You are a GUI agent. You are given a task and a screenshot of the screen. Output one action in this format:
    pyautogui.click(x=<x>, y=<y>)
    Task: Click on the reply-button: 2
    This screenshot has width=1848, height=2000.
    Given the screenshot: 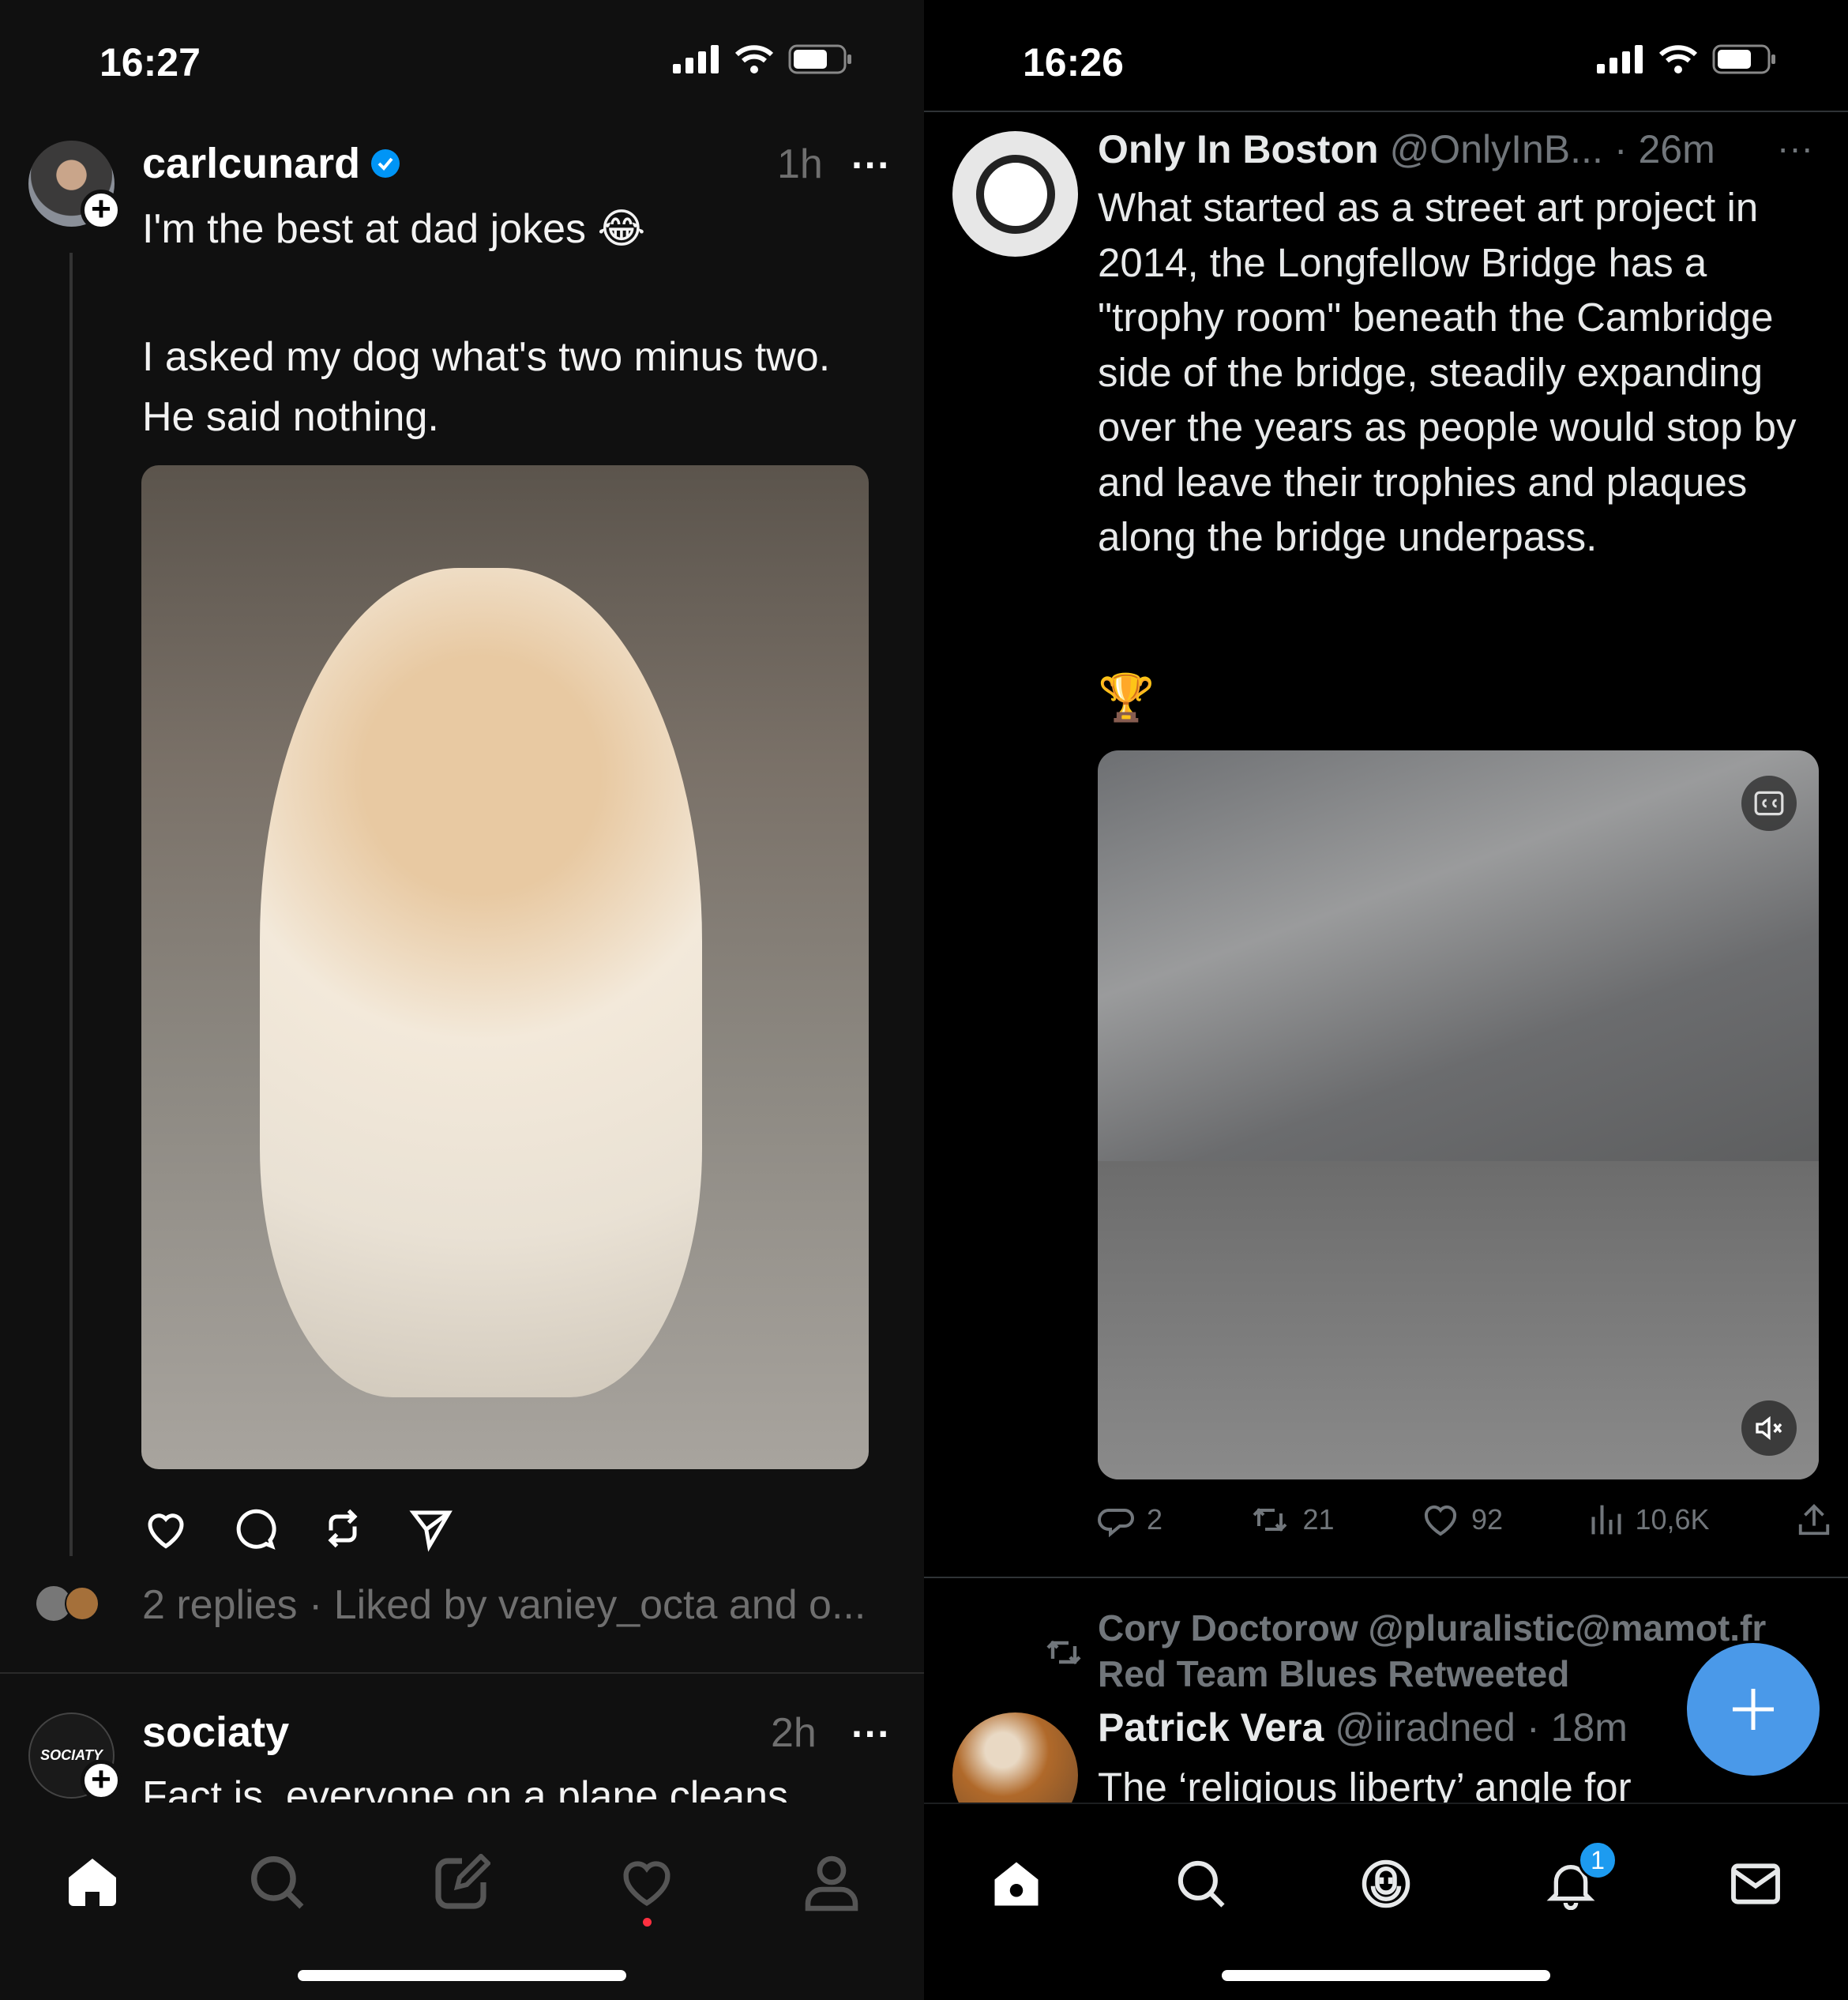 What is the action you would take?
    pyautogui.click(x=1130, y=1520)
    